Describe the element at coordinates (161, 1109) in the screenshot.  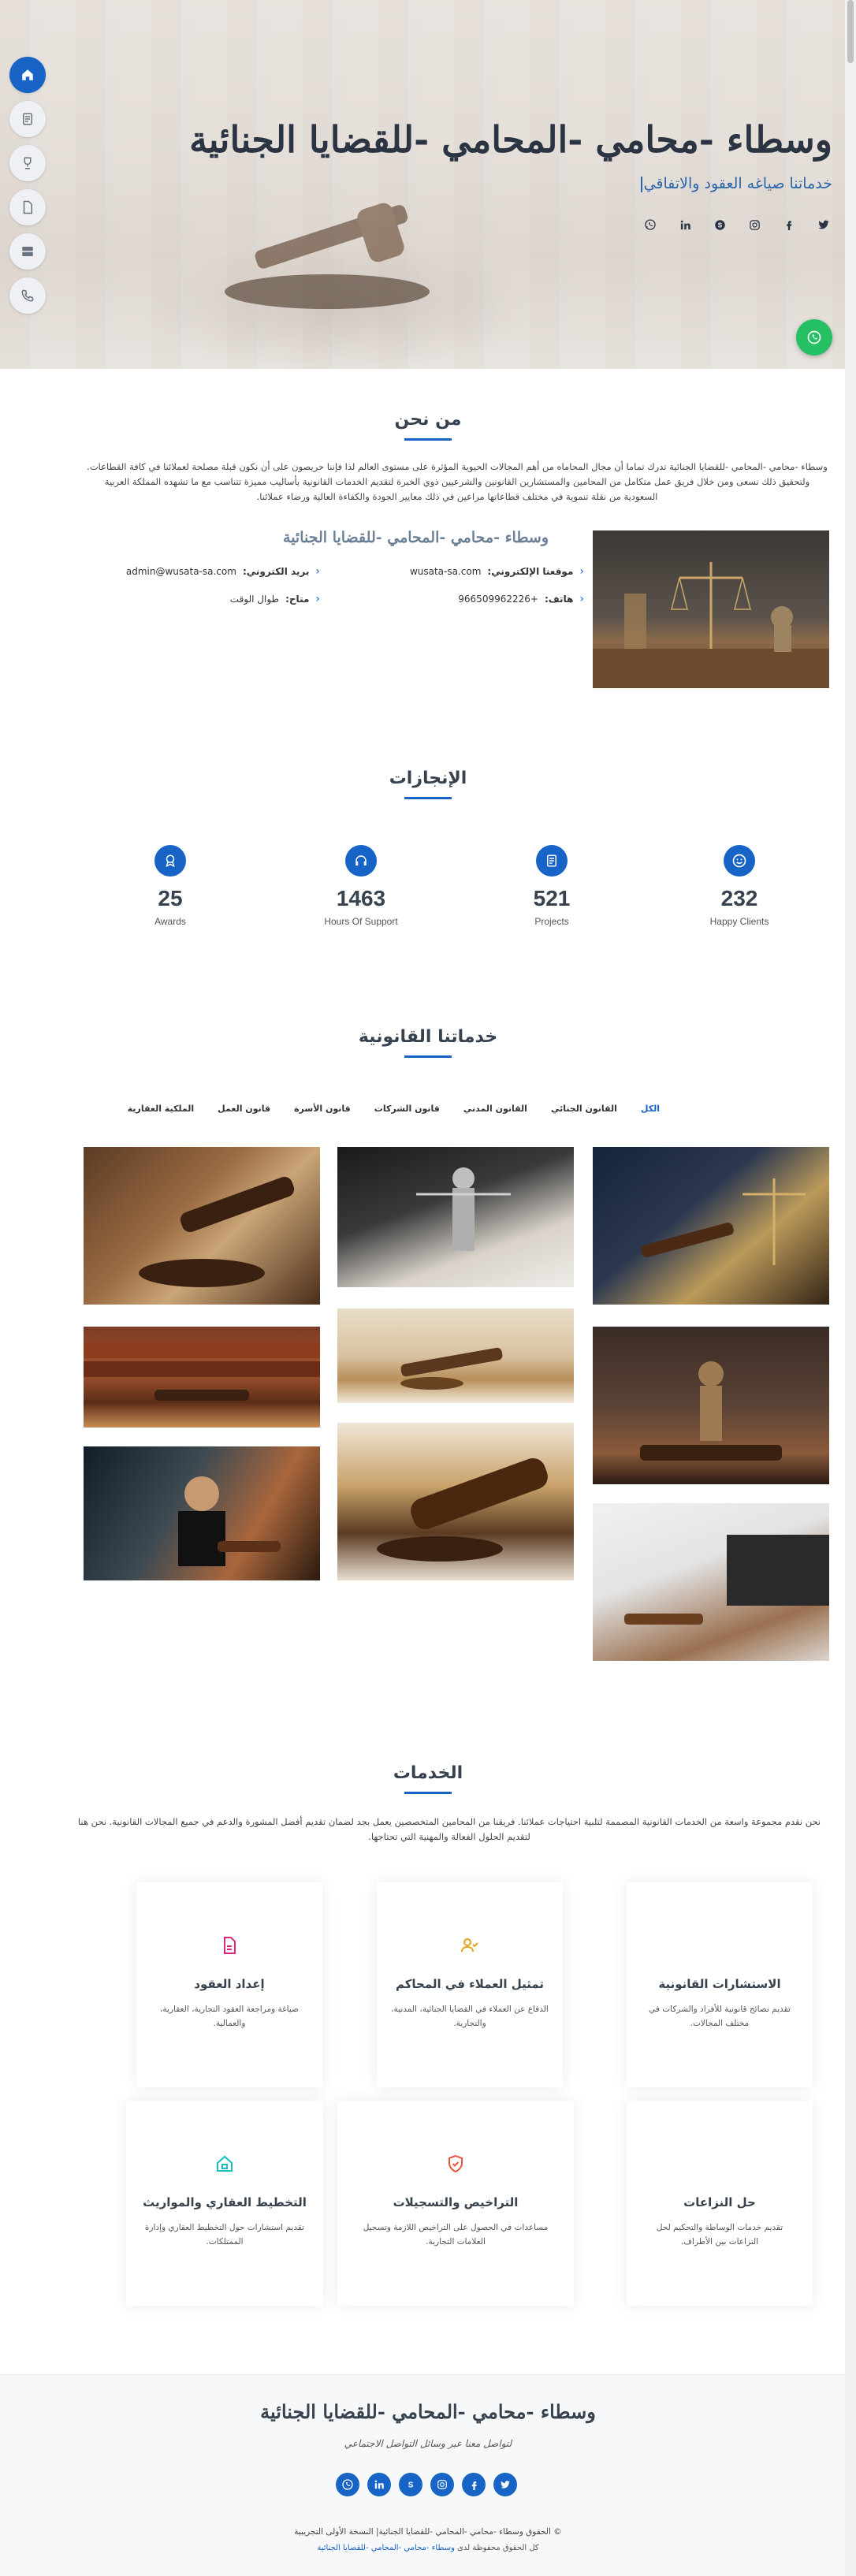
I see `filter-real-estate: الملكية العقارية` at that location.